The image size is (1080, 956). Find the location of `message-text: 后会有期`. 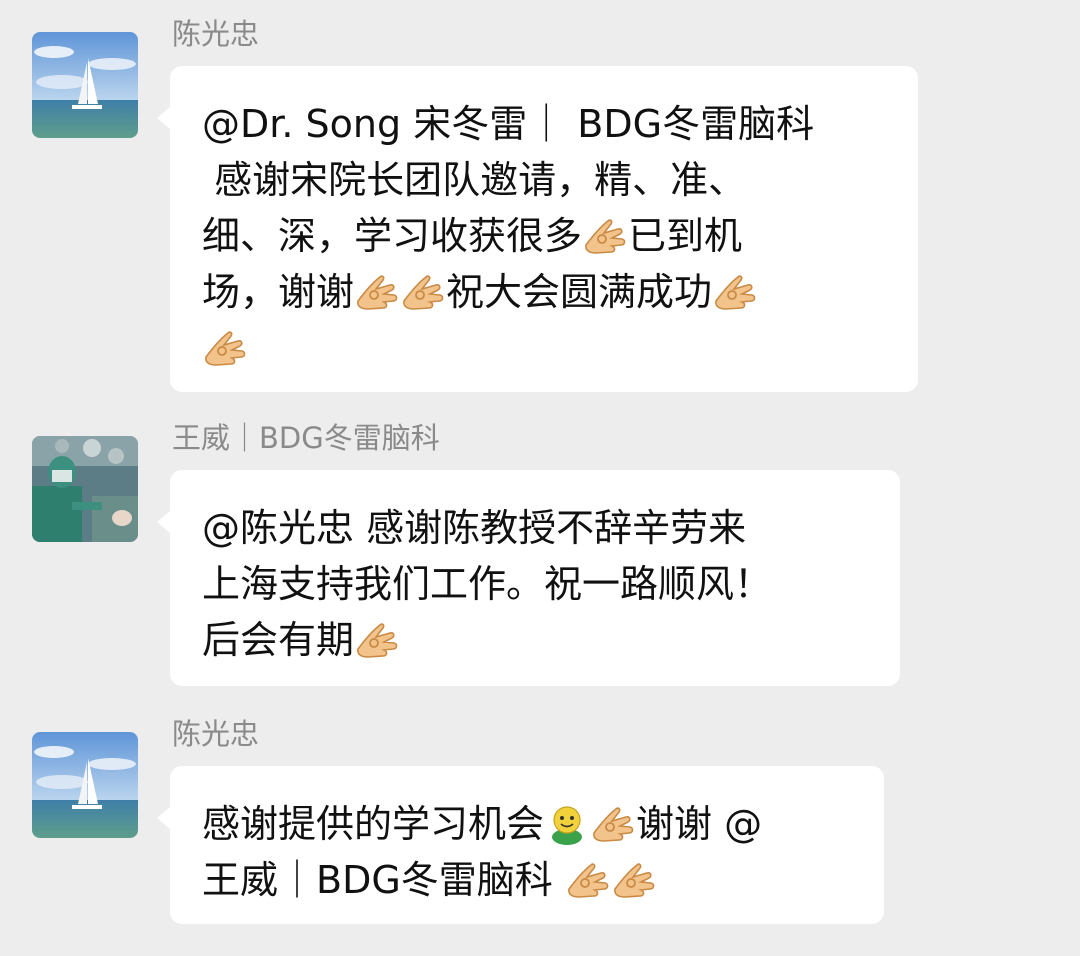

message-text: 后会有期 is located at coordinates (278, 640).